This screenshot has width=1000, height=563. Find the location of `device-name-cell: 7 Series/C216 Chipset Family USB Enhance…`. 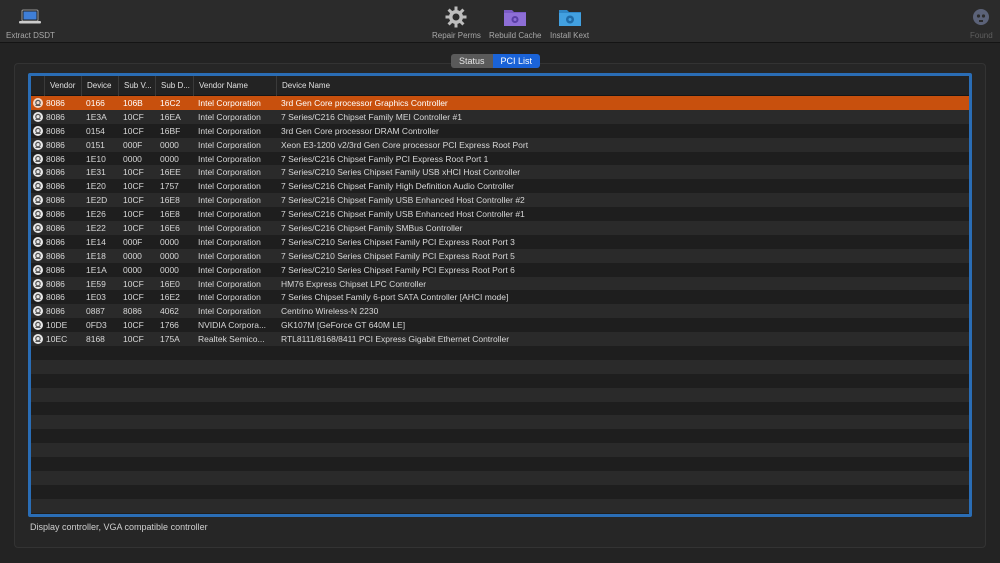

device-name-cell: 7 Series/C216 Chipset Family USB Enhance… is located at coordinates (403, 200).